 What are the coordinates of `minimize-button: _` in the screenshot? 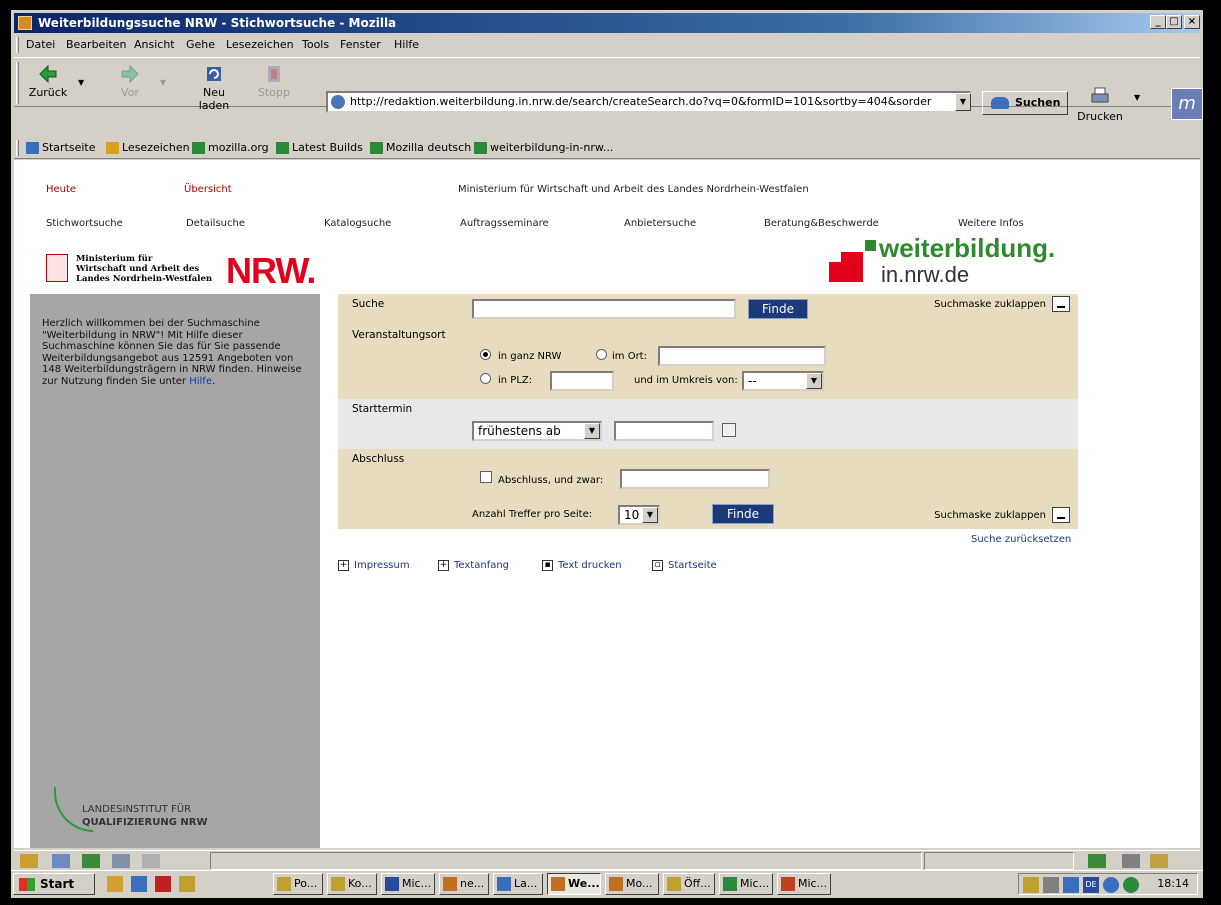 It's located at (1158, 22).